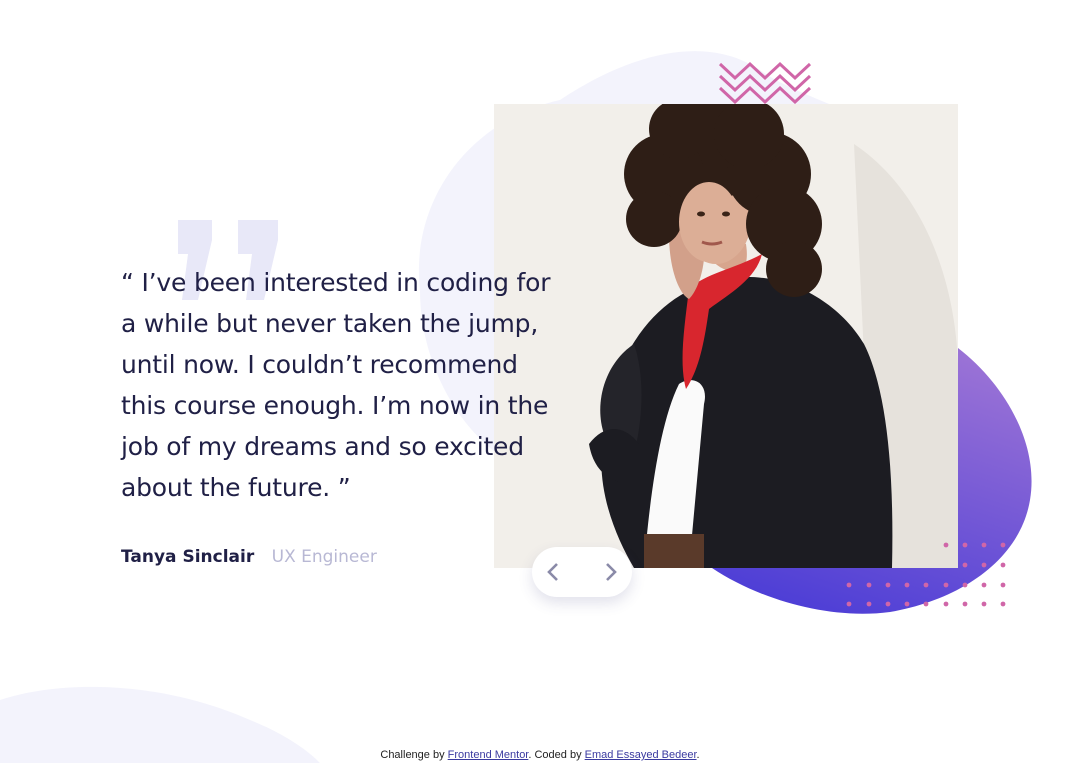  Describe the element at coordinates (336, 282) in the screenshot. I see `quote-line: “ I’ve been interested in coding for` at that location.